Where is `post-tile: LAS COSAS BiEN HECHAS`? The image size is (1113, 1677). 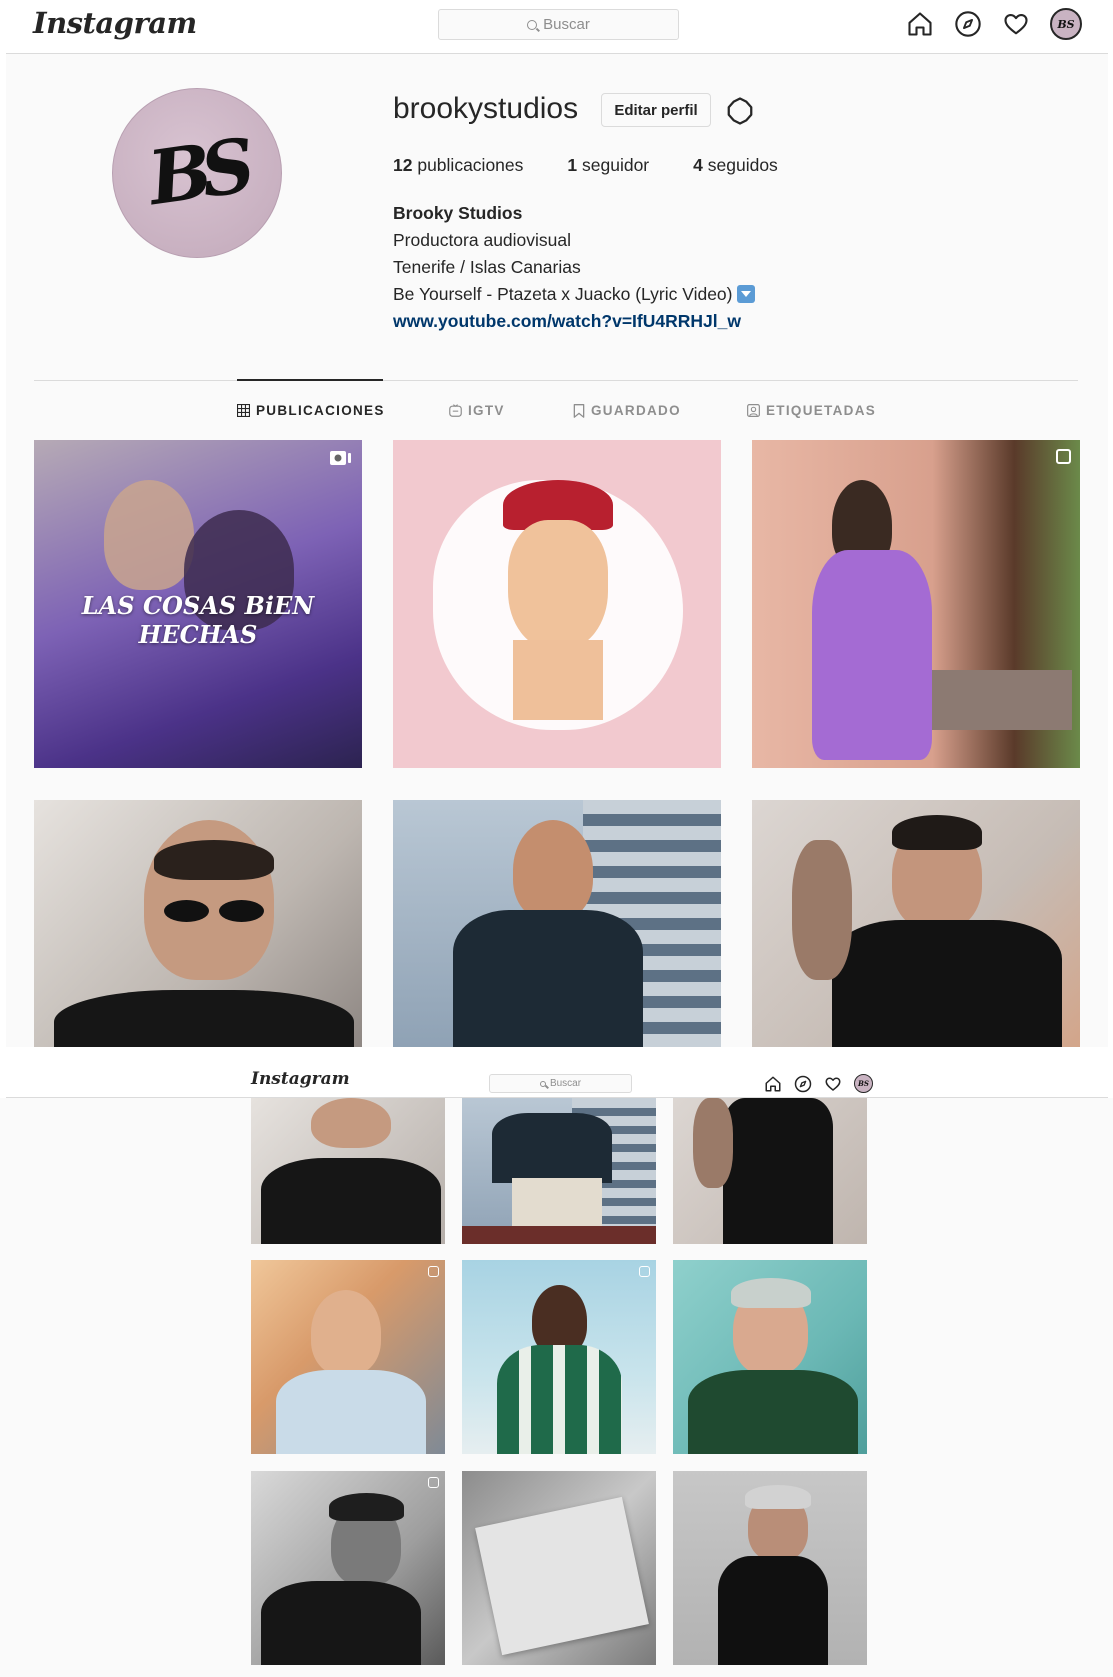 post-tile: LAS COSAS BiEN HECHAS is located at coordinates (198, 604).